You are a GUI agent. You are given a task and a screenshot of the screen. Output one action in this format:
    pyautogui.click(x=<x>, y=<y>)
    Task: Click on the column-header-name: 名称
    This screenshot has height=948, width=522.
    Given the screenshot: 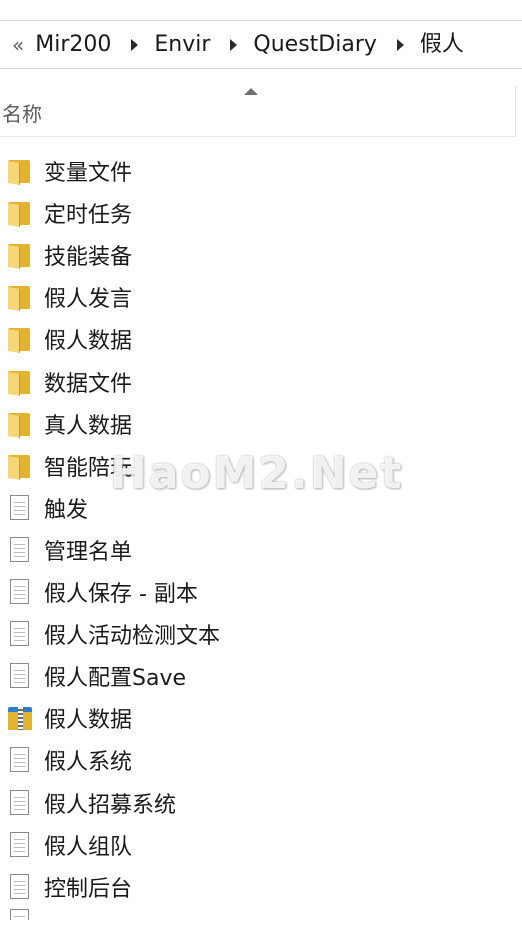 What is the action you would take?
    pyautogui.click(x=258, y=111)
    